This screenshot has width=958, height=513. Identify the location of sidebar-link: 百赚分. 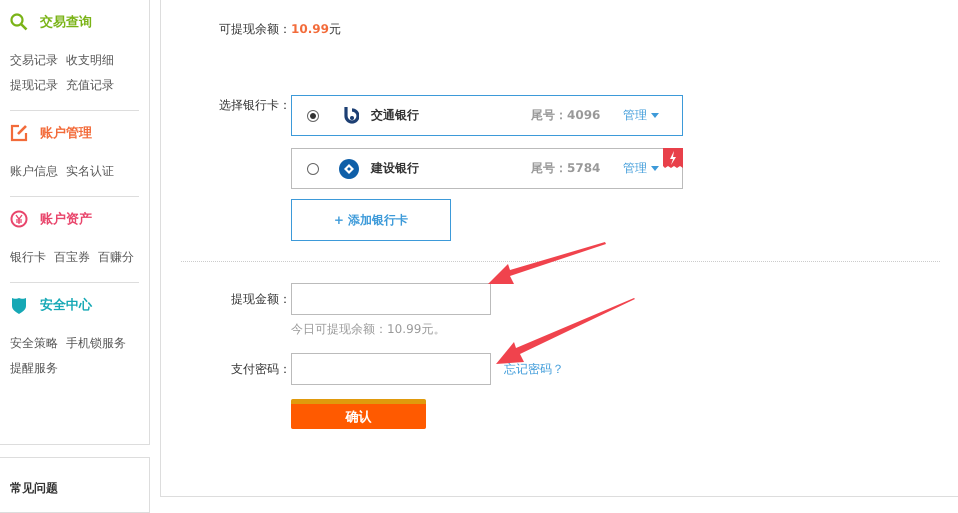
(116, 257).